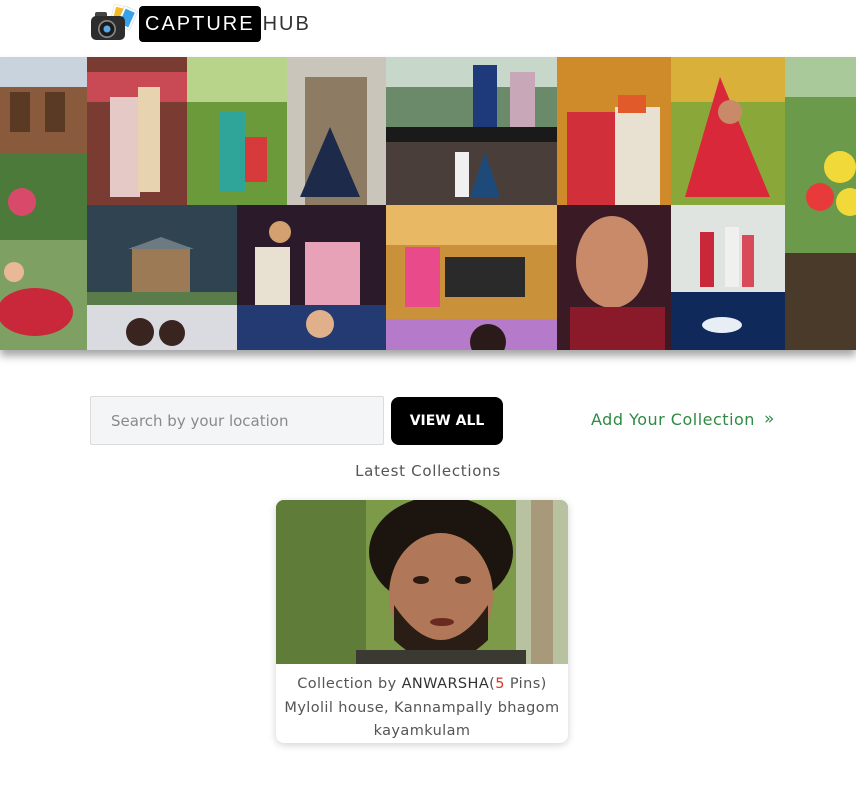 The width and height of the screenshot is (856, 799). What do you see at coordinates (528, 684) in the screenshot?
I see `pins-label: Pins)` at bounding box center [528, 684].